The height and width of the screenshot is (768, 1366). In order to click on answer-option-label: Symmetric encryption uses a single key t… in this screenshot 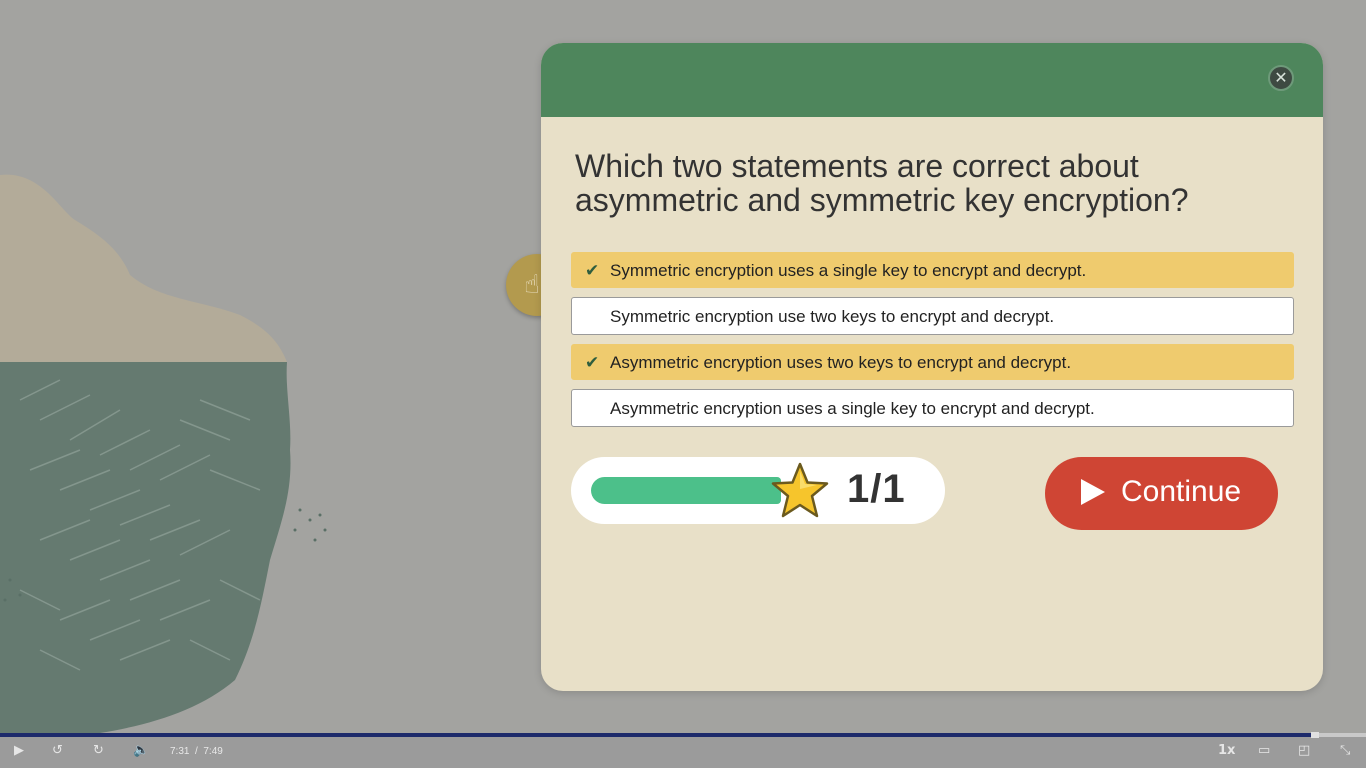, I will do `click(848, 270)`.